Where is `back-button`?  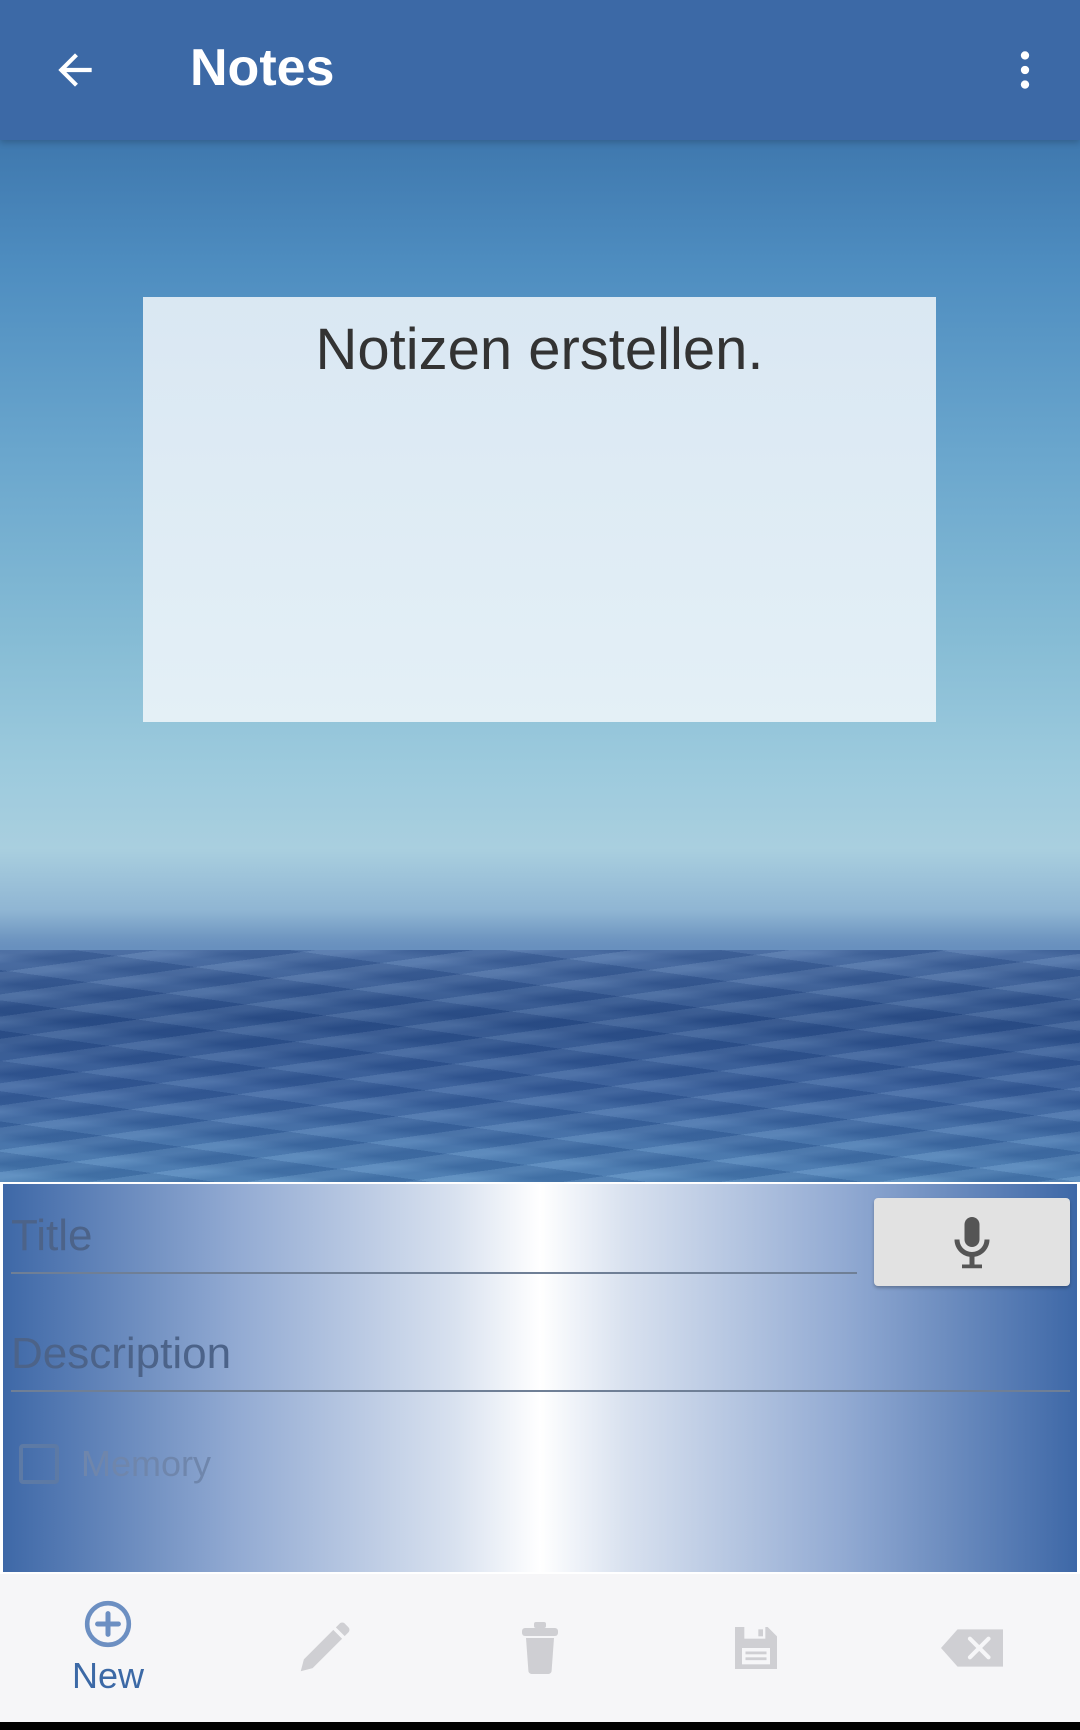 back-button is located at coordinates (75, 70).